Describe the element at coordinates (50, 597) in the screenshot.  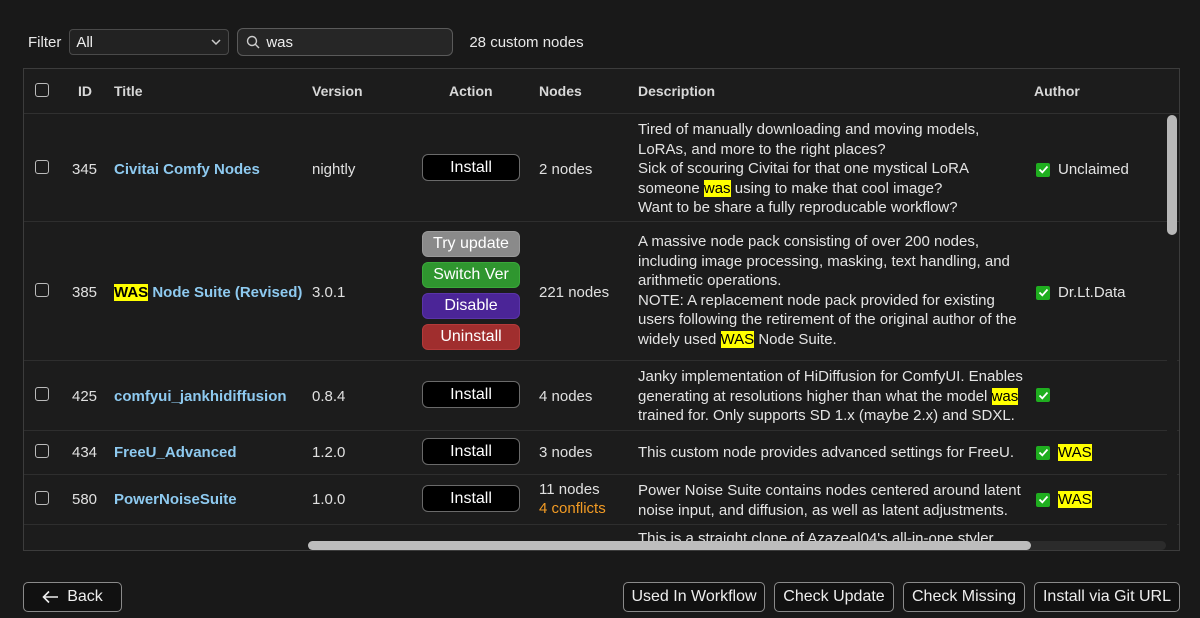
I see `arrow-left-icon` at that location.